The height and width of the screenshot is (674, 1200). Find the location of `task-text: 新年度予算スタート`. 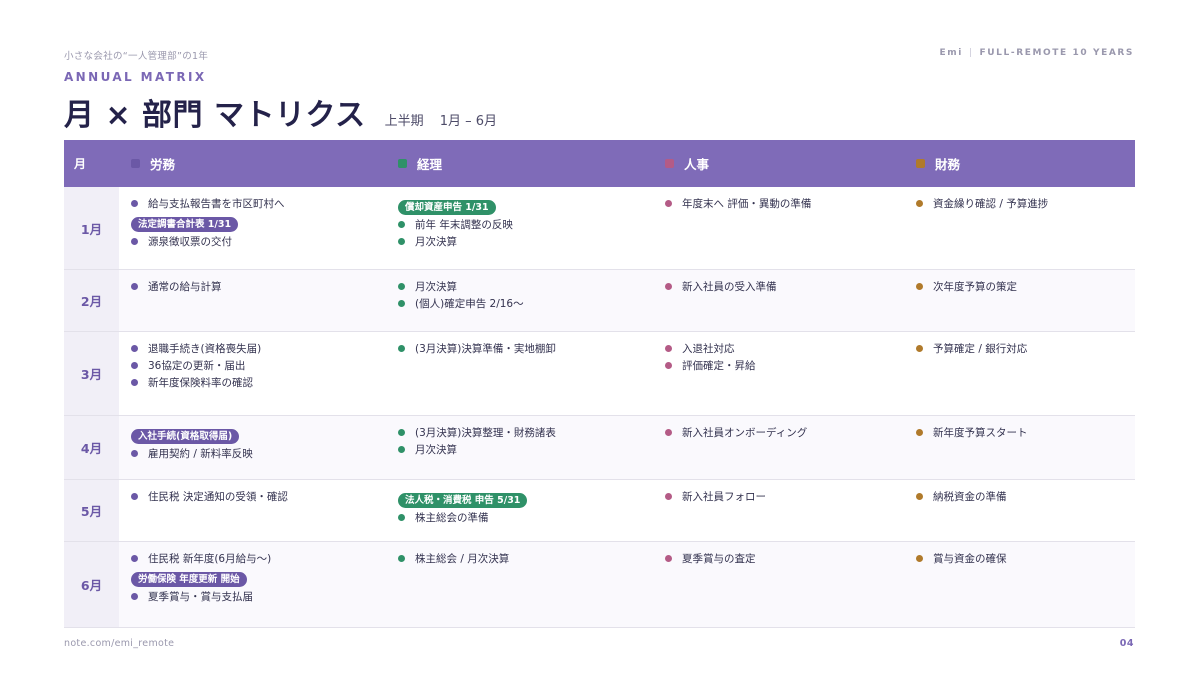

task-text: 新年度予算スタート is located at coordinates (980, 433).